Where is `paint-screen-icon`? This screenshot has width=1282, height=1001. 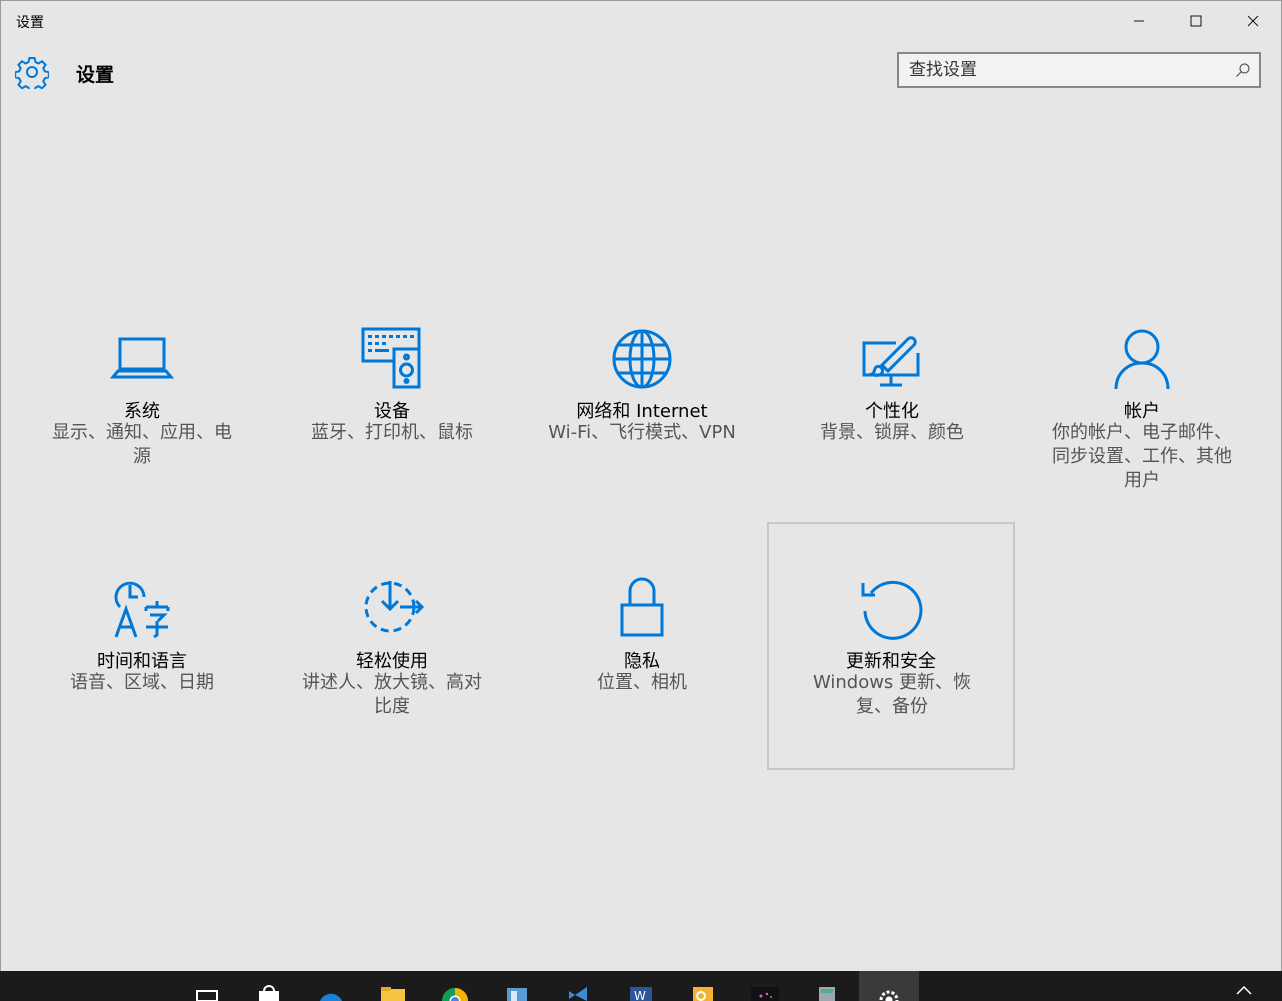 paint-screen-icon is located at coordinates (891, 361).